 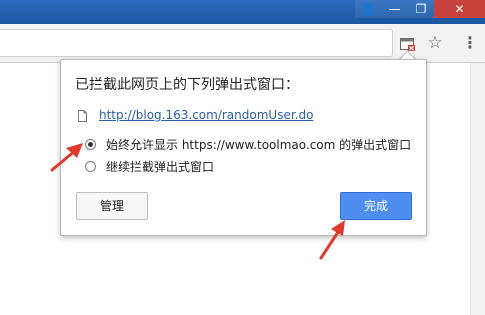 What do you see at coordinates (196, 43) in the screenshot?
I see `address-bar` at bounding box center [196, 43].